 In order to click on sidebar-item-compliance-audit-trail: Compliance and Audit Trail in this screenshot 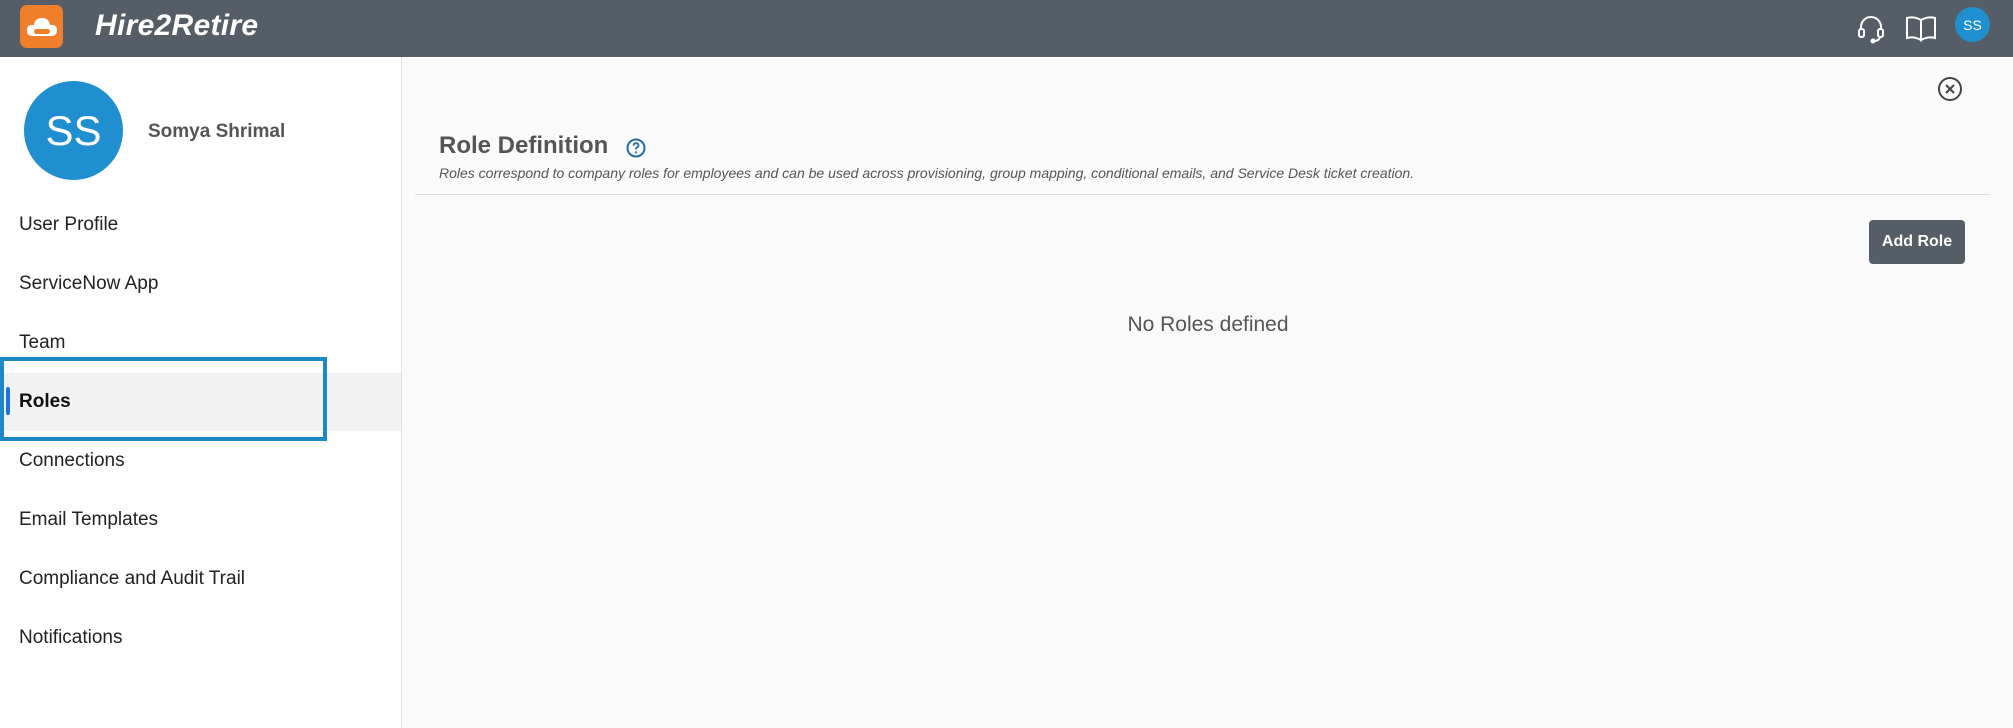, I will do `click(200, 579)`.